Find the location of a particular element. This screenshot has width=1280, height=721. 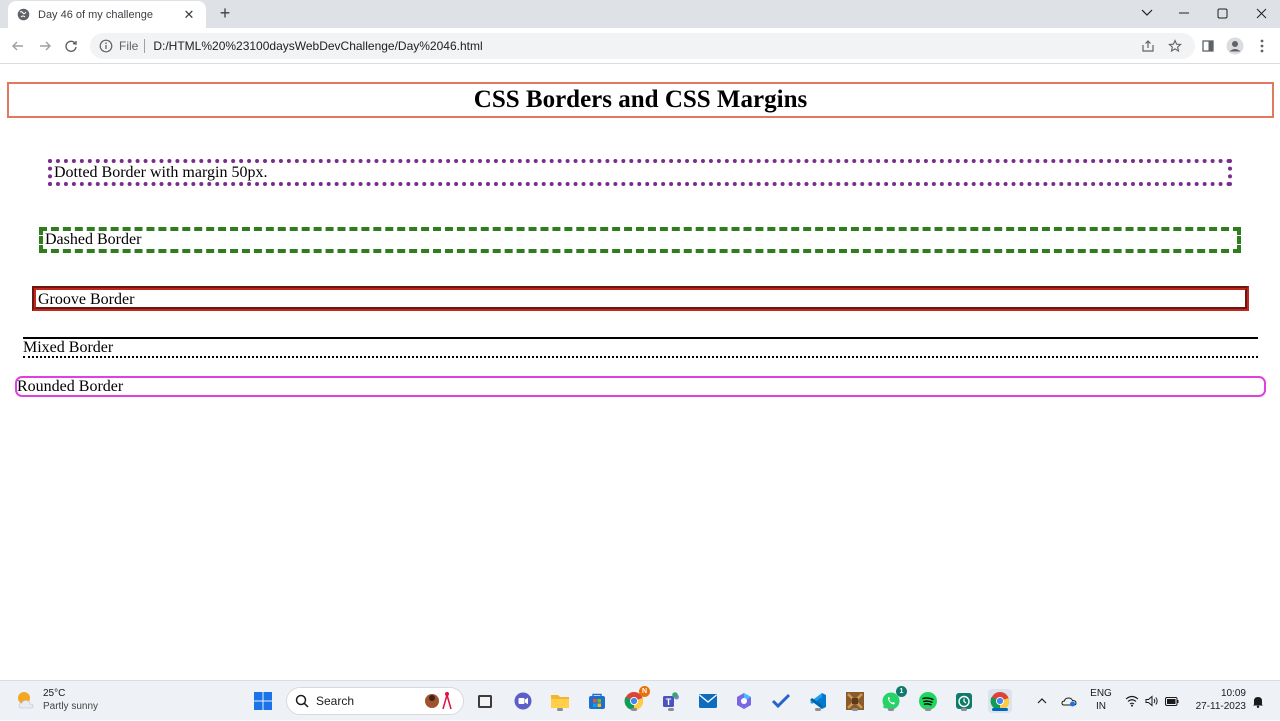

teams-chat-icon is located at coordinates (523, 701).